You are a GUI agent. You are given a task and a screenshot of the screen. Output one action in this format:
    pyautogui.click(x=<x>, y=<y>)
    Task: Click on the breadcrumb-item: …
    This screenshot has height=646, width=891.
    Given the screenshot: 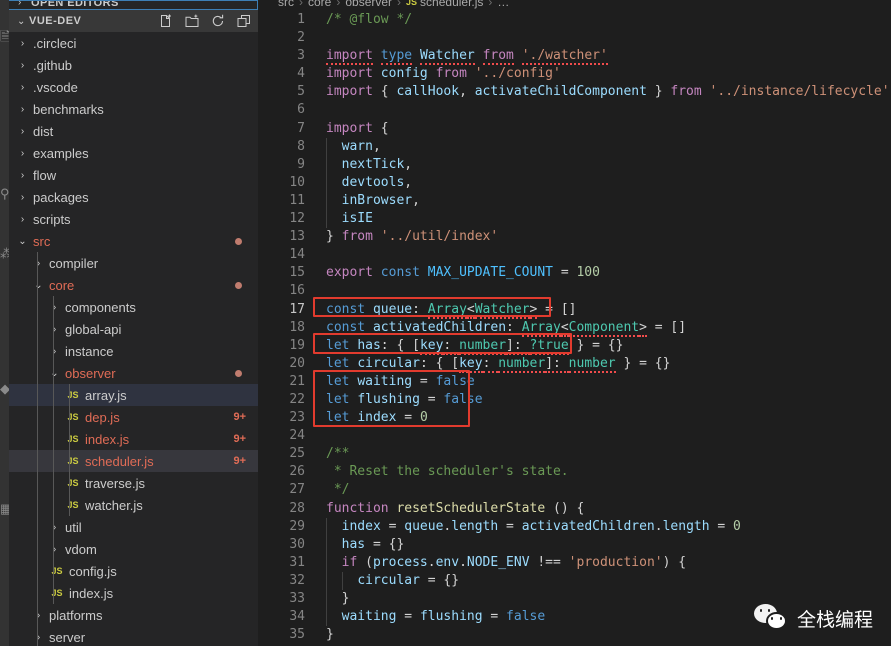 What is the action you would take?
    pyautogui.click(x=503, y=5)
    